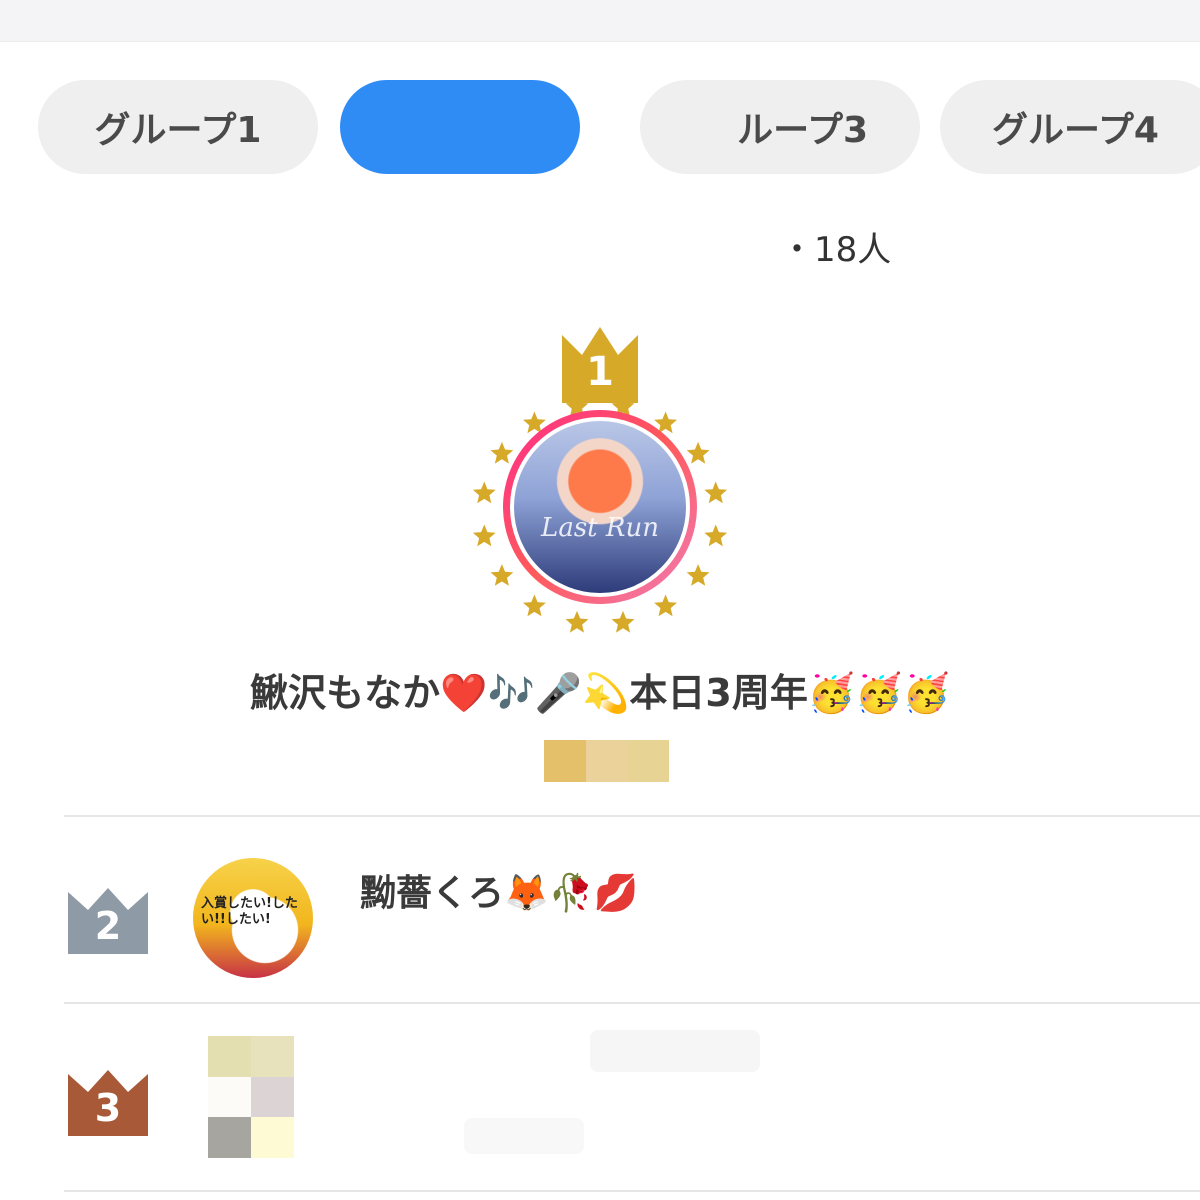 This screenshot has height=1200, width=1200. I want to click on avatar-art-text: Last Run, so click(600, 528).